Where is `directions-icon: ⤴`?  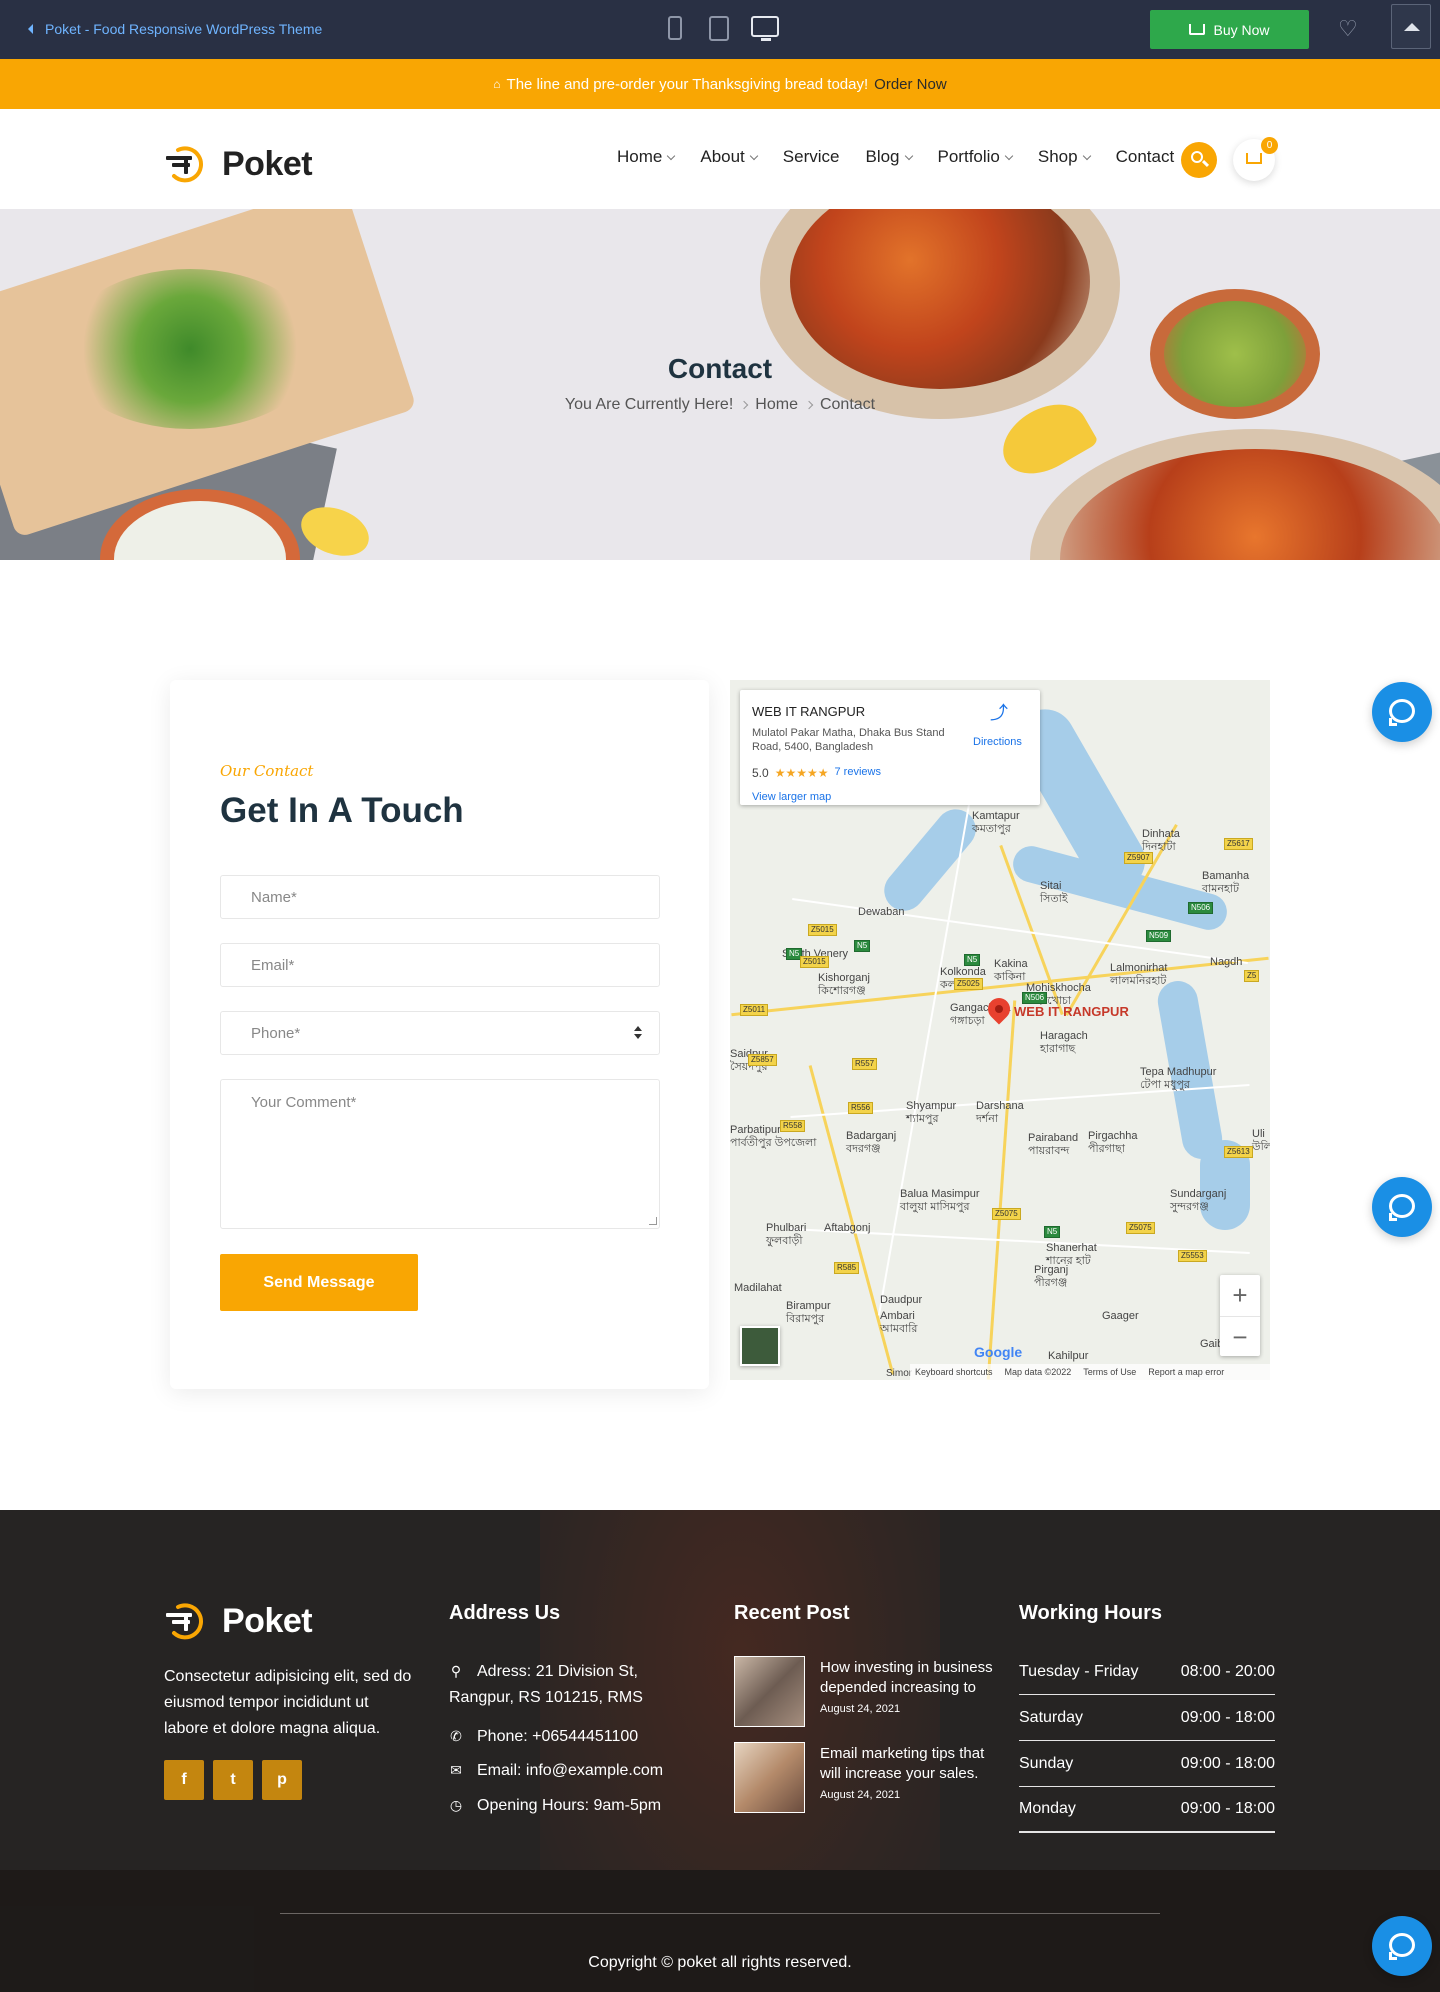
directions-icon: ⤴ is located at coordinates (999, 713).